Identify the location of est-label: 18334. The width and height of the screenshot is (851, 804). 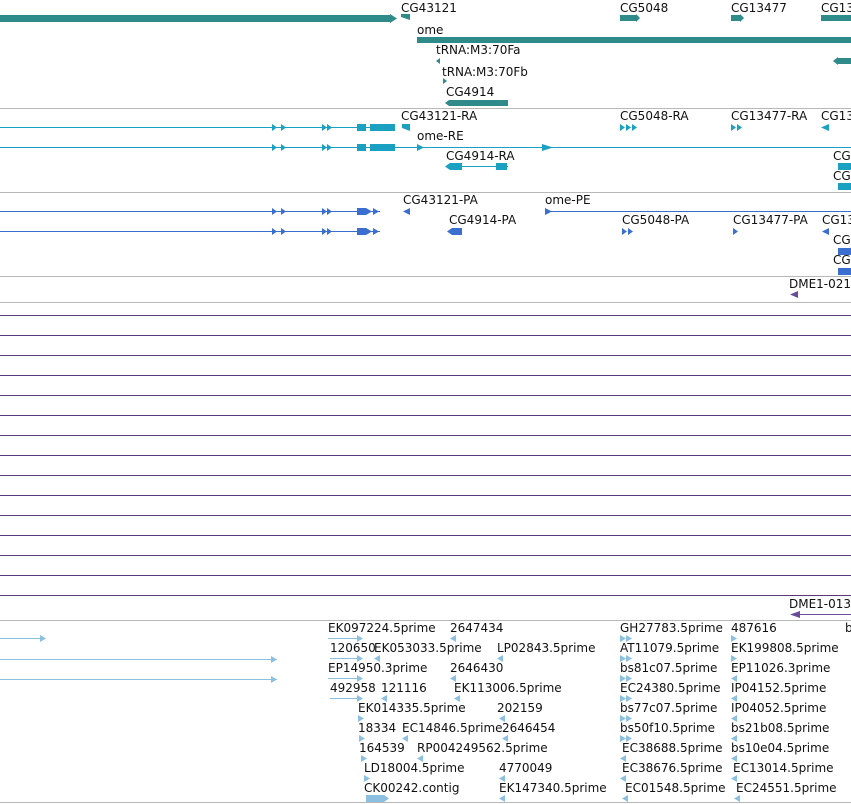
(377, 728).